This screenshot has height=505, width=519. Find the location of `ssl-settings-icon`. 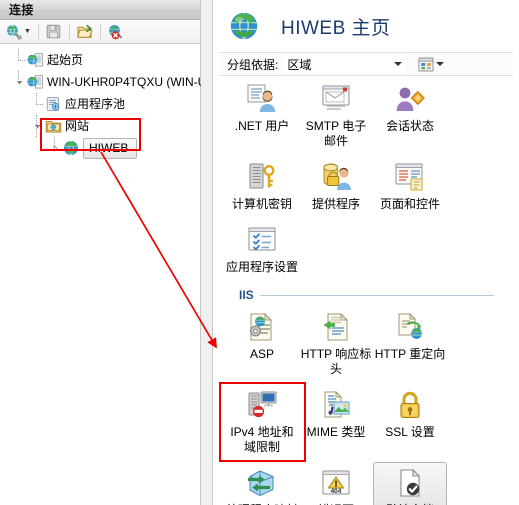

ssl-settings-icon is located at coordinates (410, 405).